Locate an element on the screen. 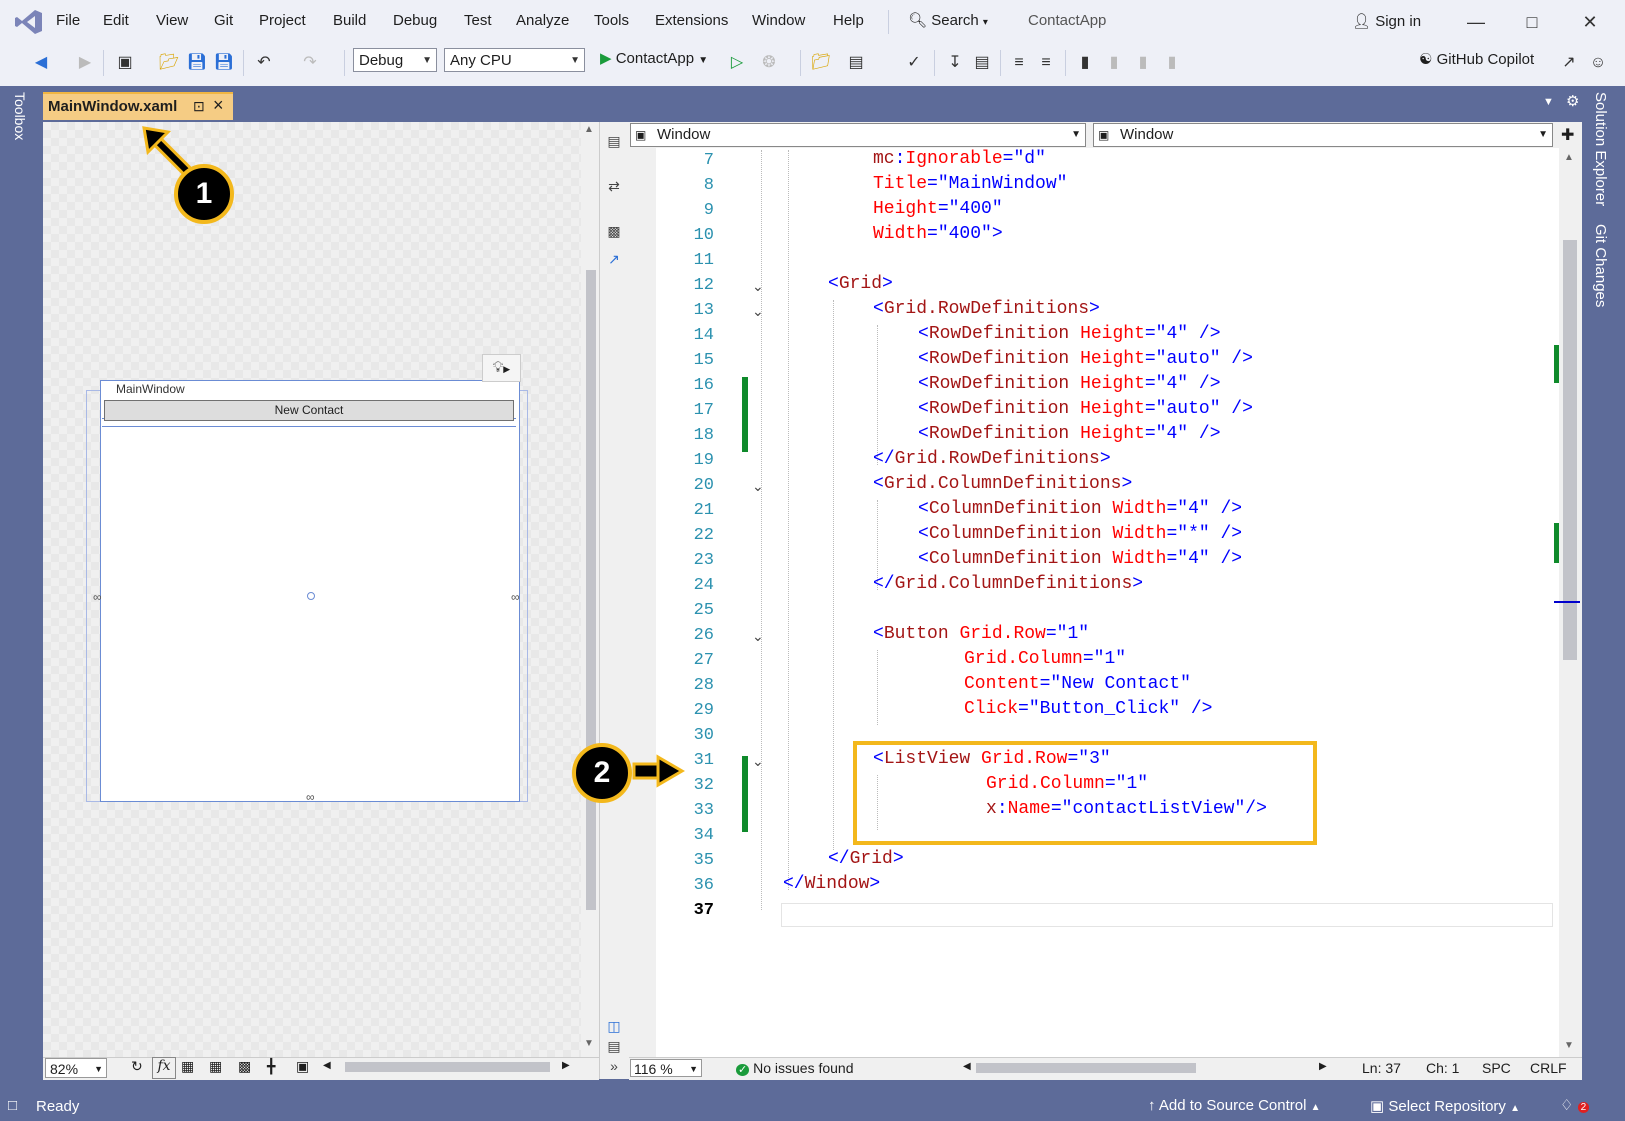 The width and height of the screenshot is (1625, 1121). redo-icon: ↷ is located at coordinates (310, 63).